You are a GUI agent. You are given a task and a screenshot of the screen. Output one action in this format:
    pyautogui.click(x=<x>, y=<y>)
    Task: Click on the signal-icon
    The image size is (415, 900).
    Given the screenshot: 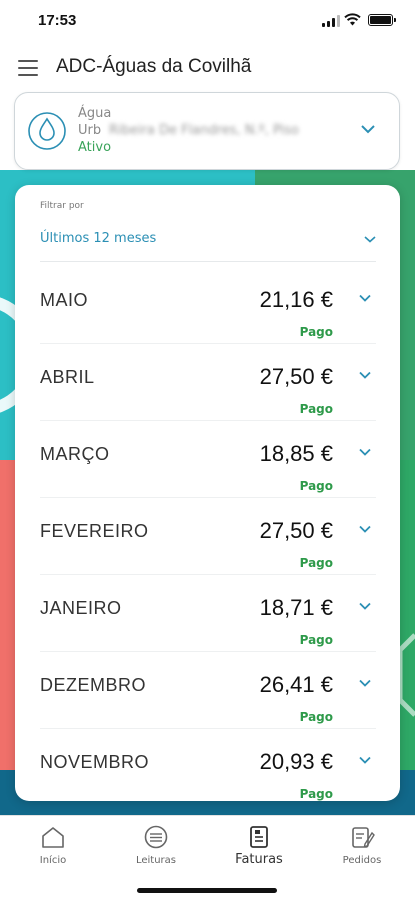 What is the action you would take?
    pyautogui.click(x=331, y=21)
    